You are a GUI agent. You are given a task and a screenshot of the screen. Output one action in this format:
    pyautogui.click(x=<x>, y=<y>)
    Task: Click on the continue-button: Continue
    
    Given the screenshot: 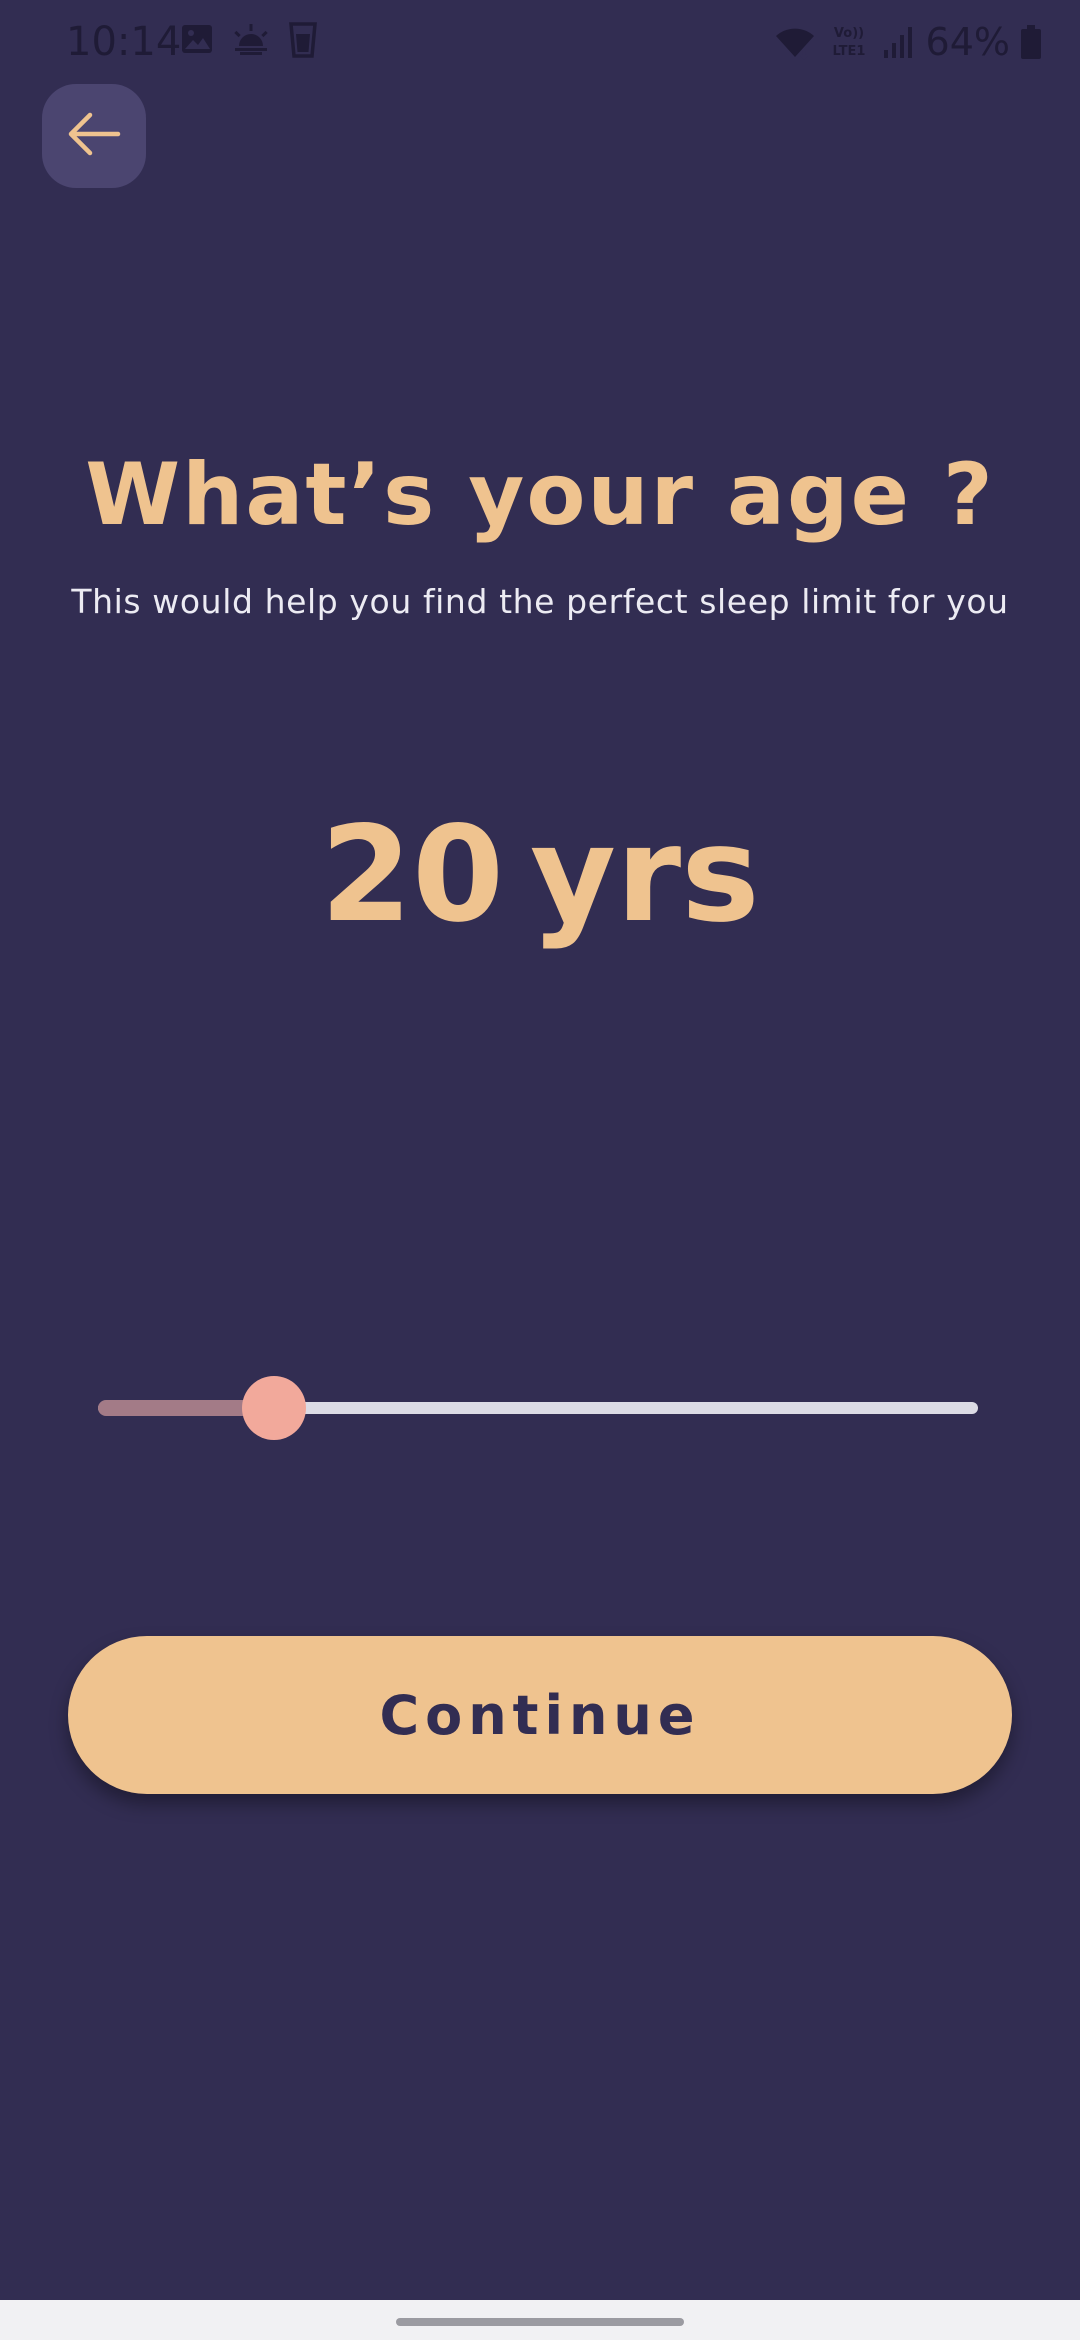 What is the action you would take?
    pyautogui.click(x=540, y=1715)
    